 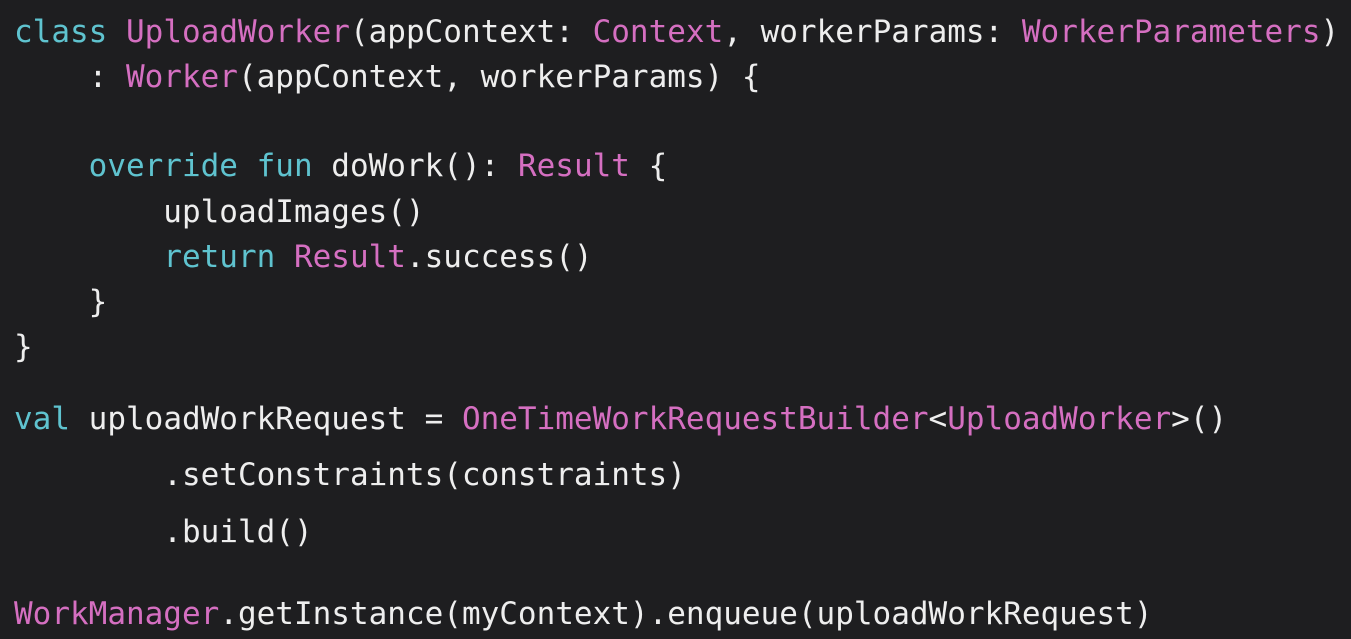 What do you see at coordinates (61, 32) in the screenshot?
I see `code-token: class` at bounding box center [61, 32].